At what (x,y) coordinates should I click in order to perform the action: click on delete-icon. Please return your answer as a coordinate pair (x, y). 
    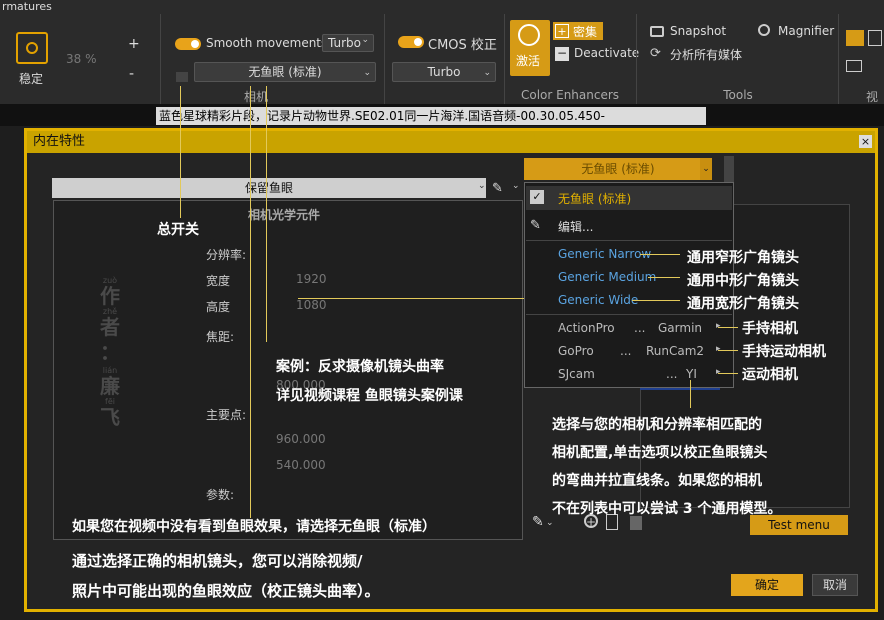
    Looking at the image, I should click on (636, 523).